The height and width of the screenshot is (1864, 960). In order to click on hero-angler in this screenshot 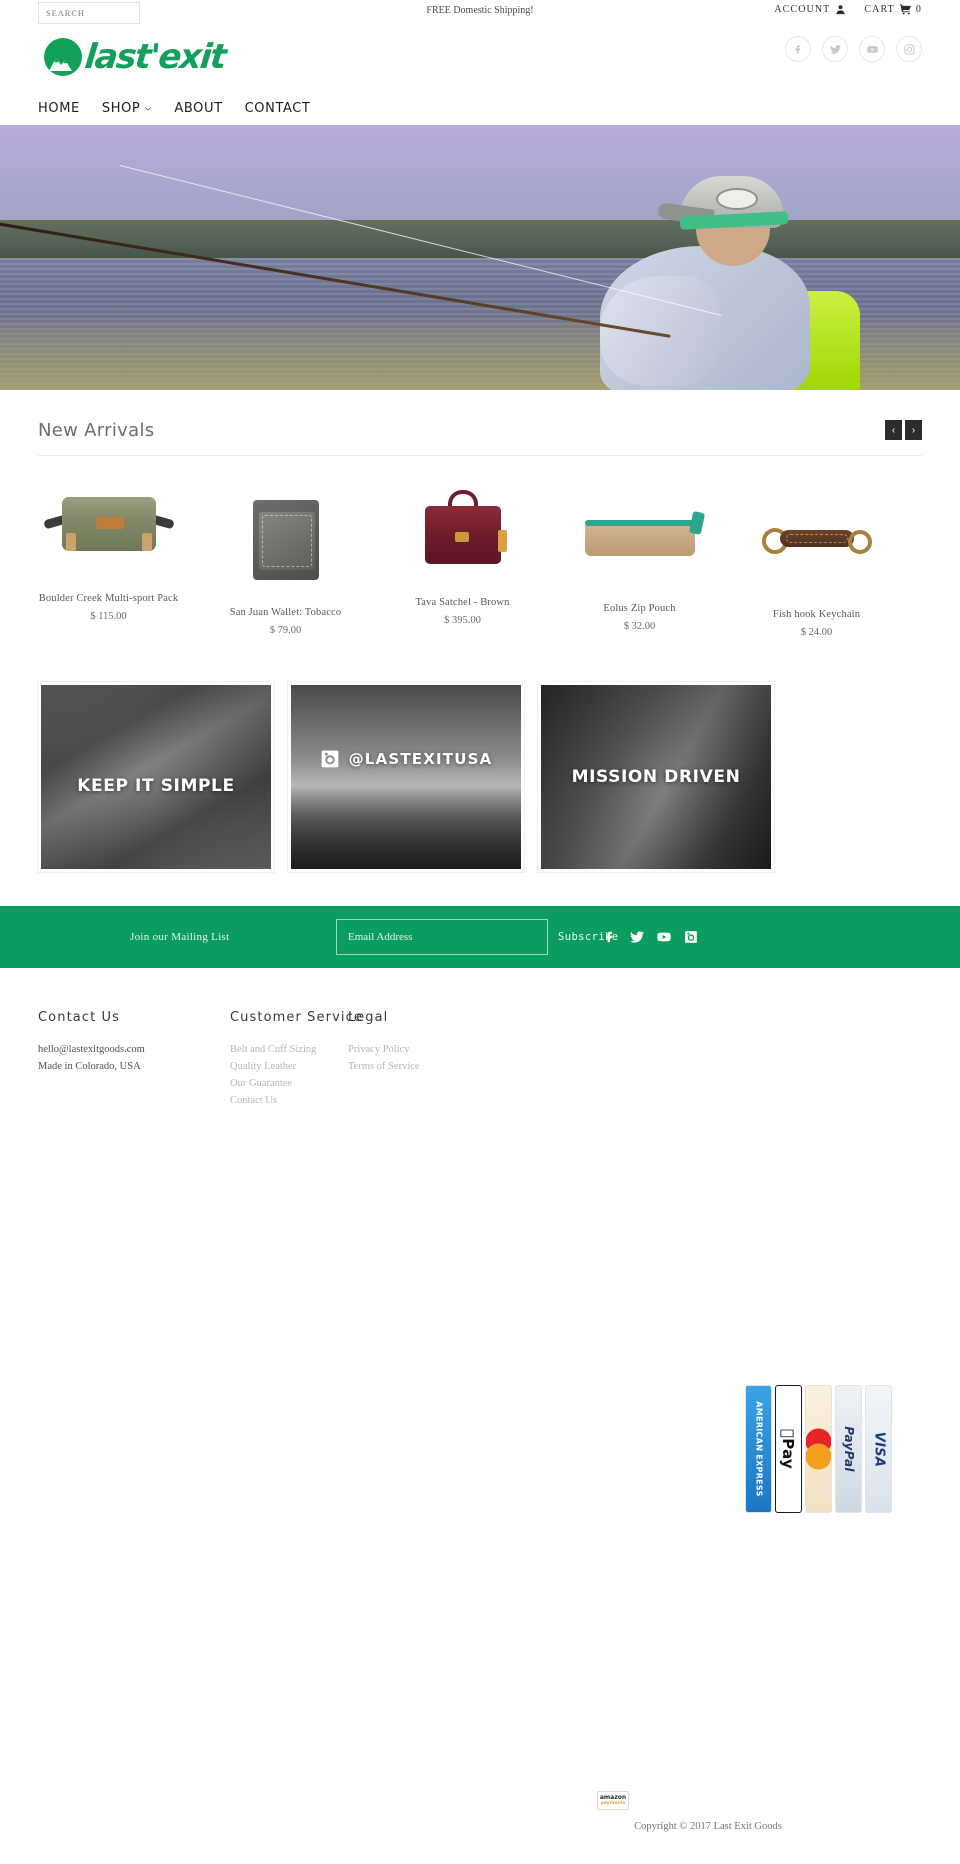, I will do `click(690, 268)`.